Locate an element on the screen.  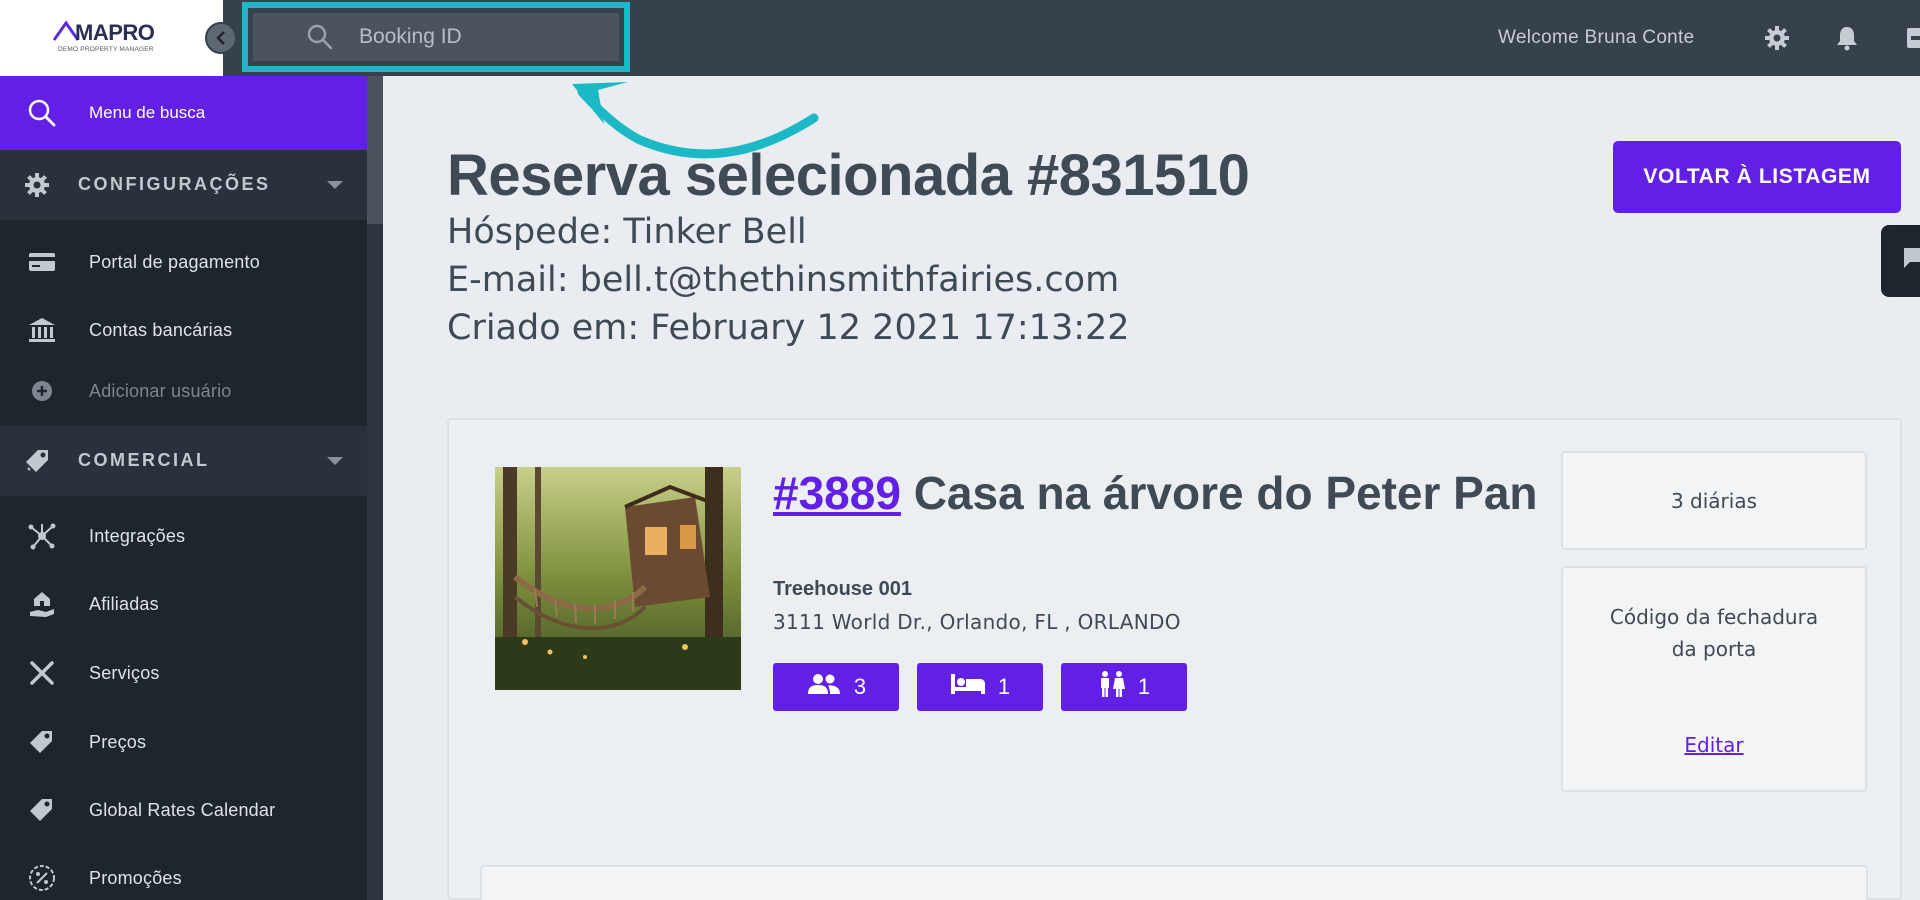
bathrooms-count: 1 is located at coordinates (1144, 686).